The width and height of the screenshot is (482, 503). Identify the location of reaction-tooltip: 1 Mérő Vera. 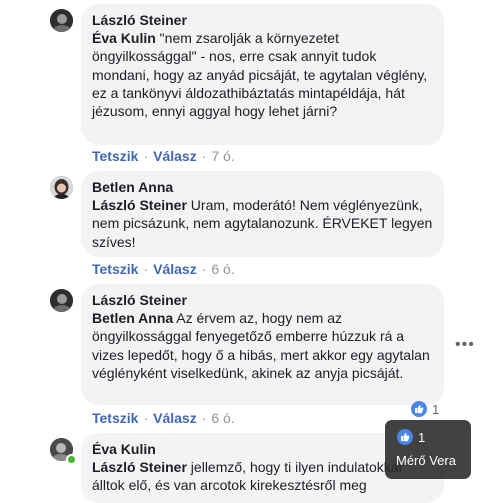
(428, 449).